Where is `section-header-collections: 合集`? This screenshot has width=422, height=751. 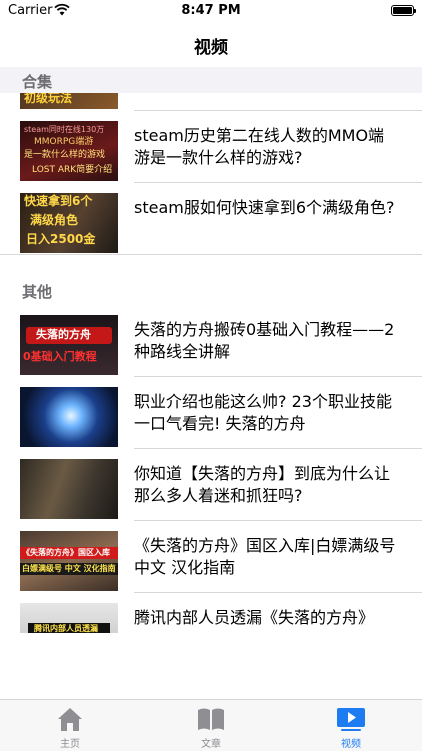
section-header-collections: 合集 is located at coordinates (211, 80).